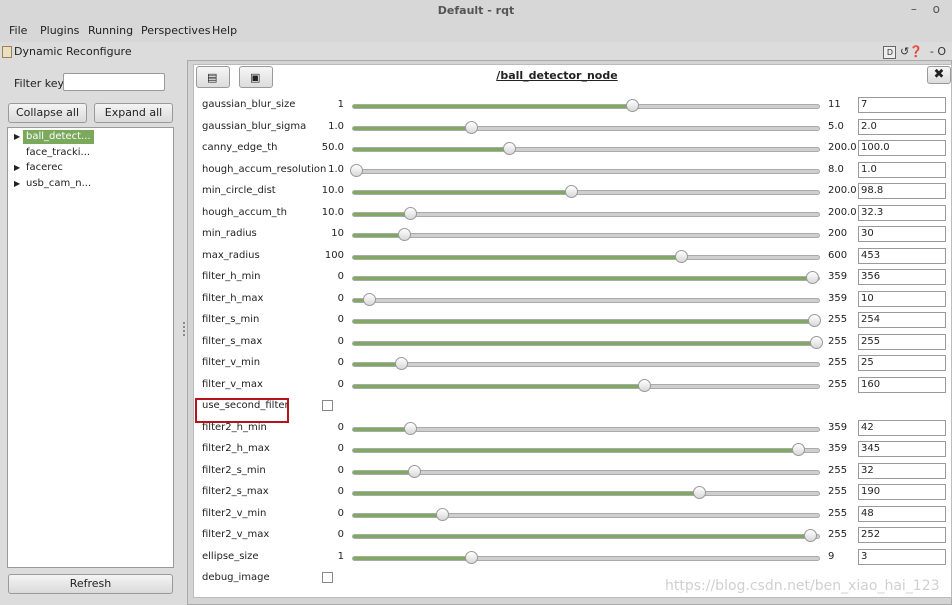  What do you see at coordinates (890, 52) in the screenshot?
I see `dock-icon: D` at bounding box center [890, 52].